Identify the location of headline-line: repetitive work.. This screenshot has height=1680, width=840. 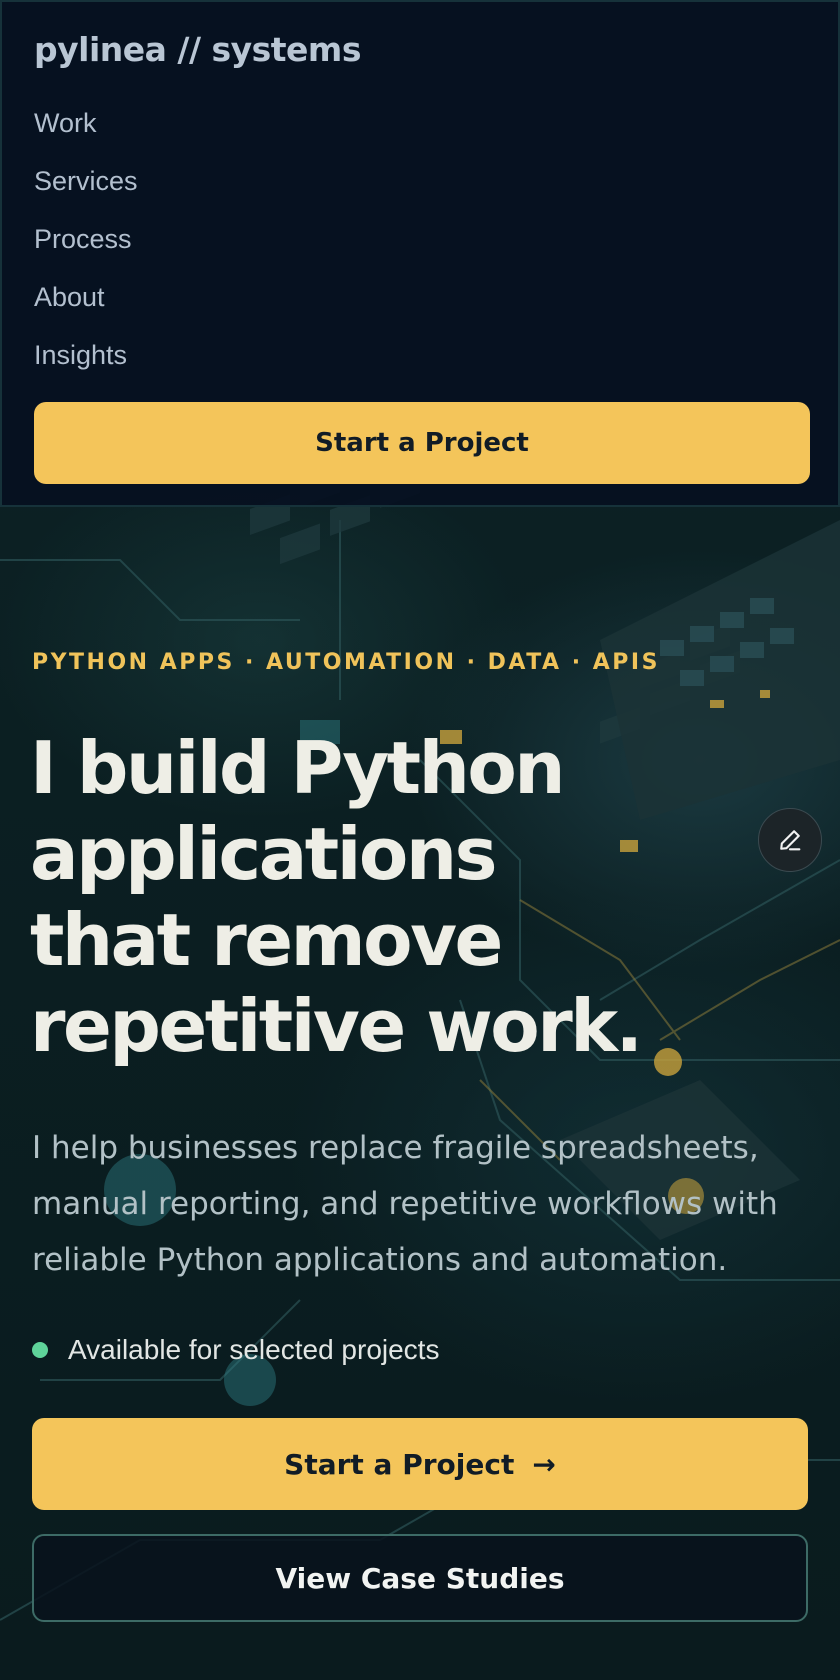
(336, 1026).